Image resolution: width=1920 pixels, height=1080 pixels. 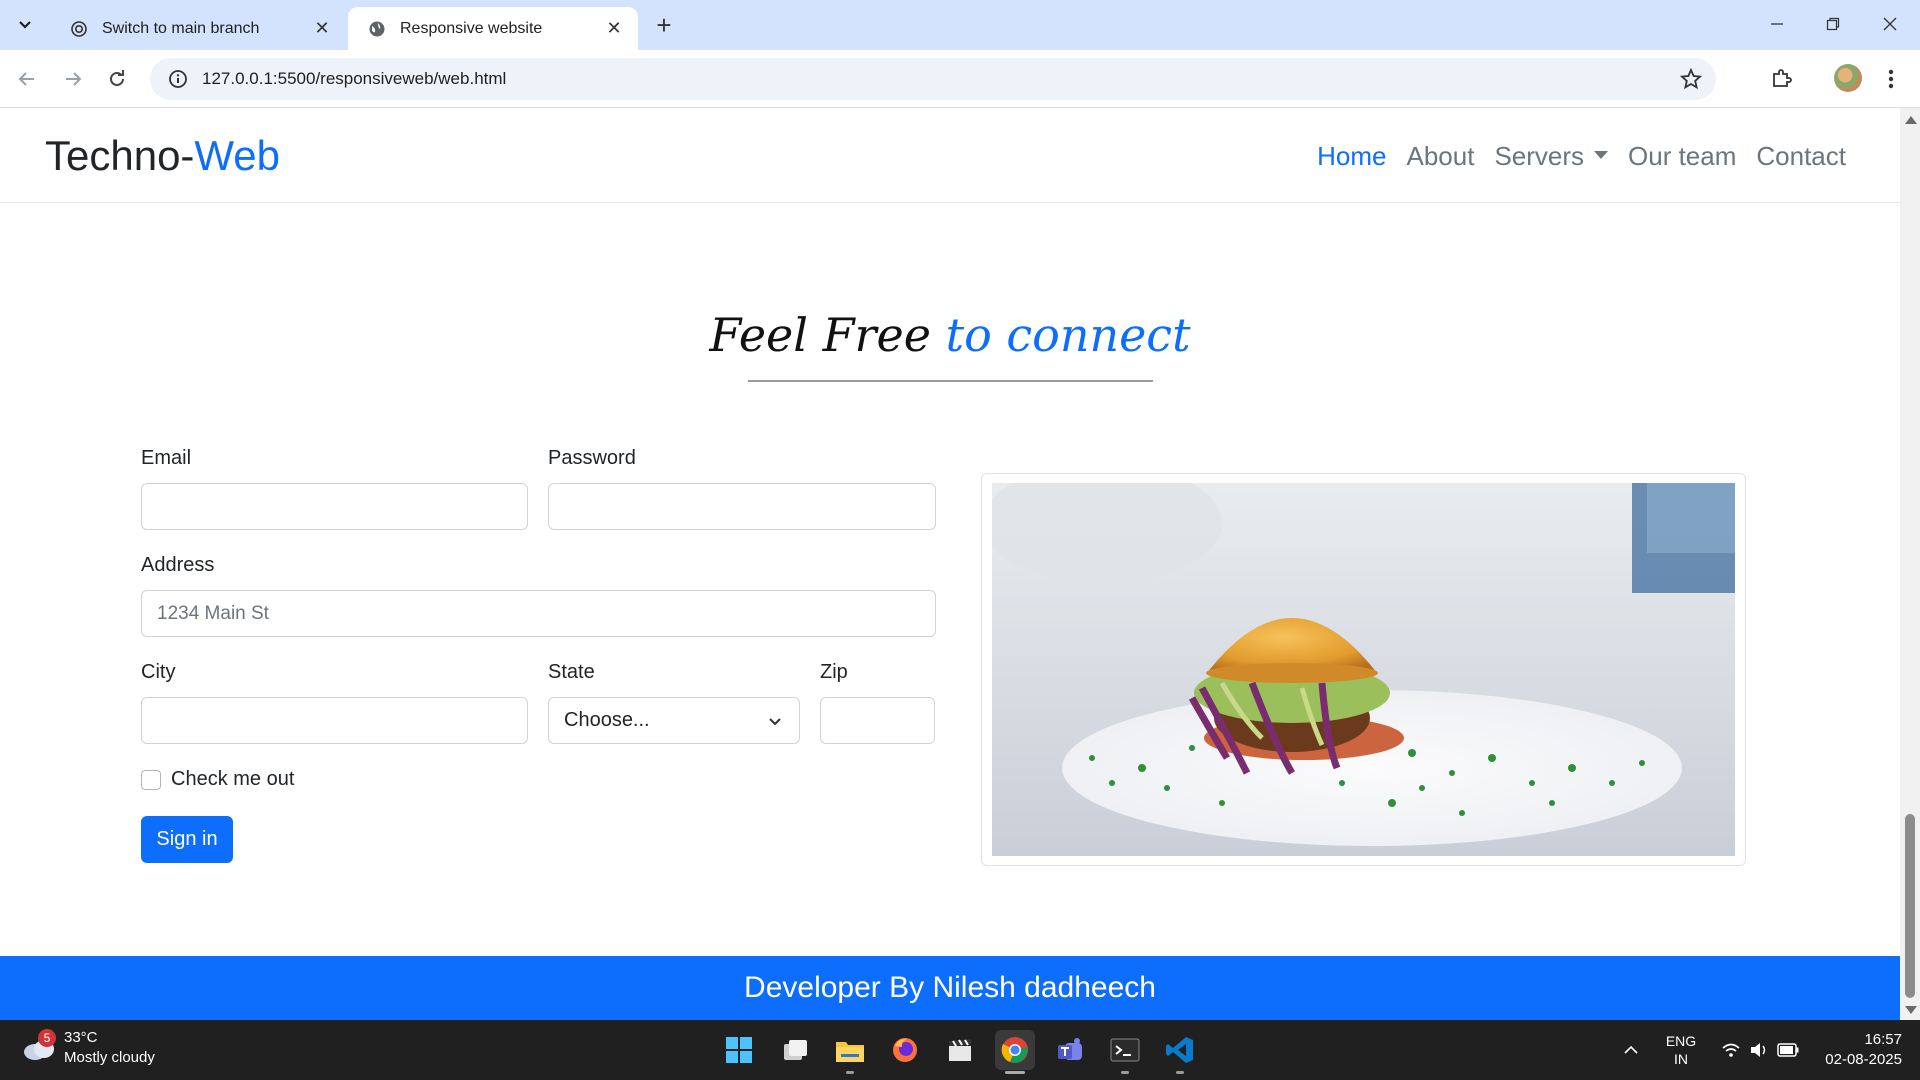 I want to click on chrome-icon, so click(x=1014, y=1050).